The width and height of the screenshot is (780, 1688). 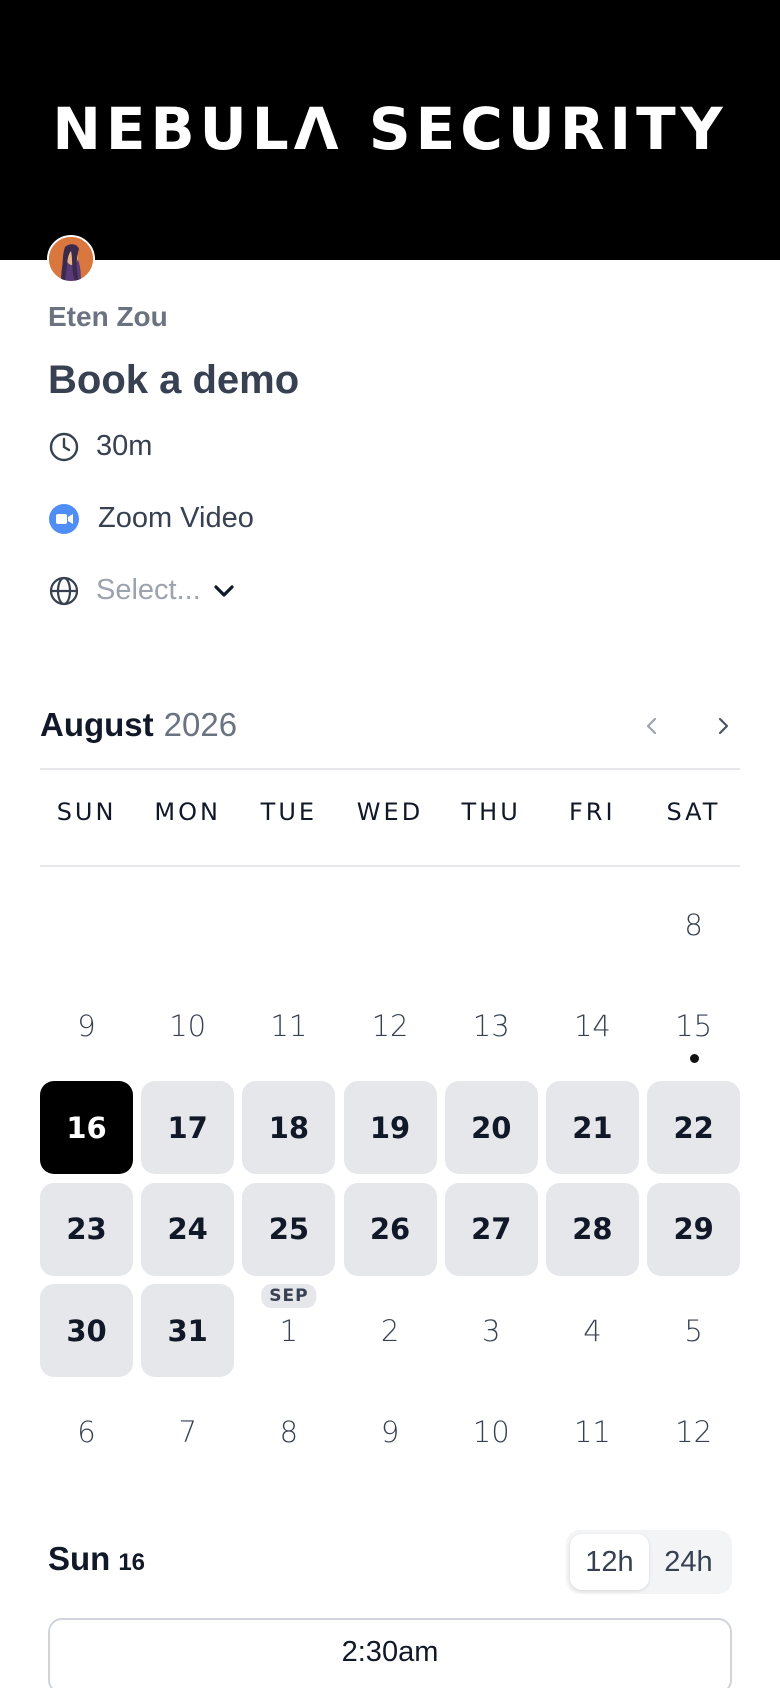 I want to click on calendar-day-label: 30, so click(x=86, y=1330).